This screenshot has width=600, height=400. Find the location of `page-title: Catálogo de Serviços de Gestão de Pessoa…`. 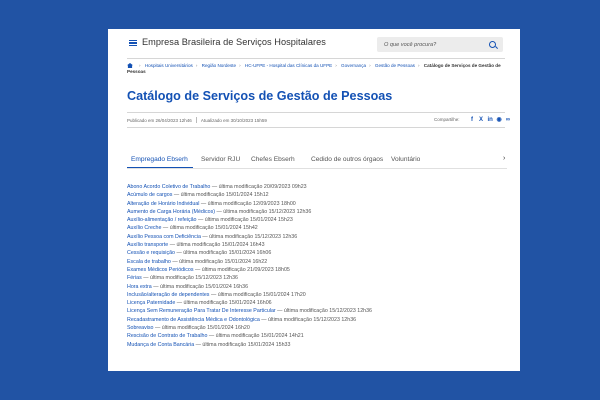

page-title: Catálogo de Serviços de Gestão de Pessoa… is located at coordinates (260, 96).